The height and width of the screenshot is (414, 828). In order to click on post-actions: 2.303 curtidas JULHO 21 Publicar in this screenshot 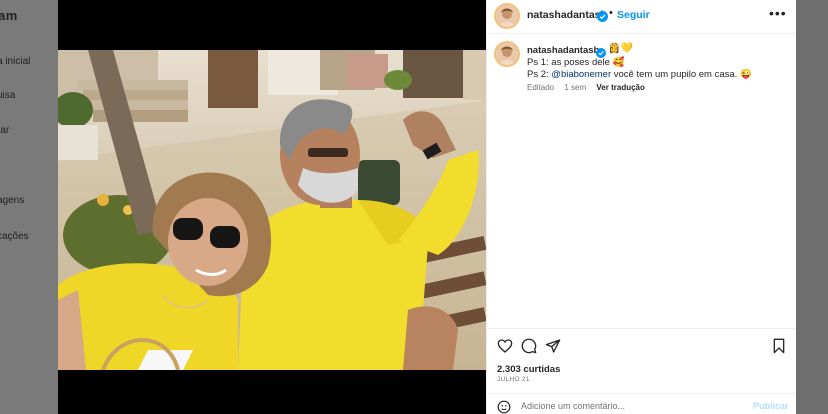, I will do `click(641, 371)`.